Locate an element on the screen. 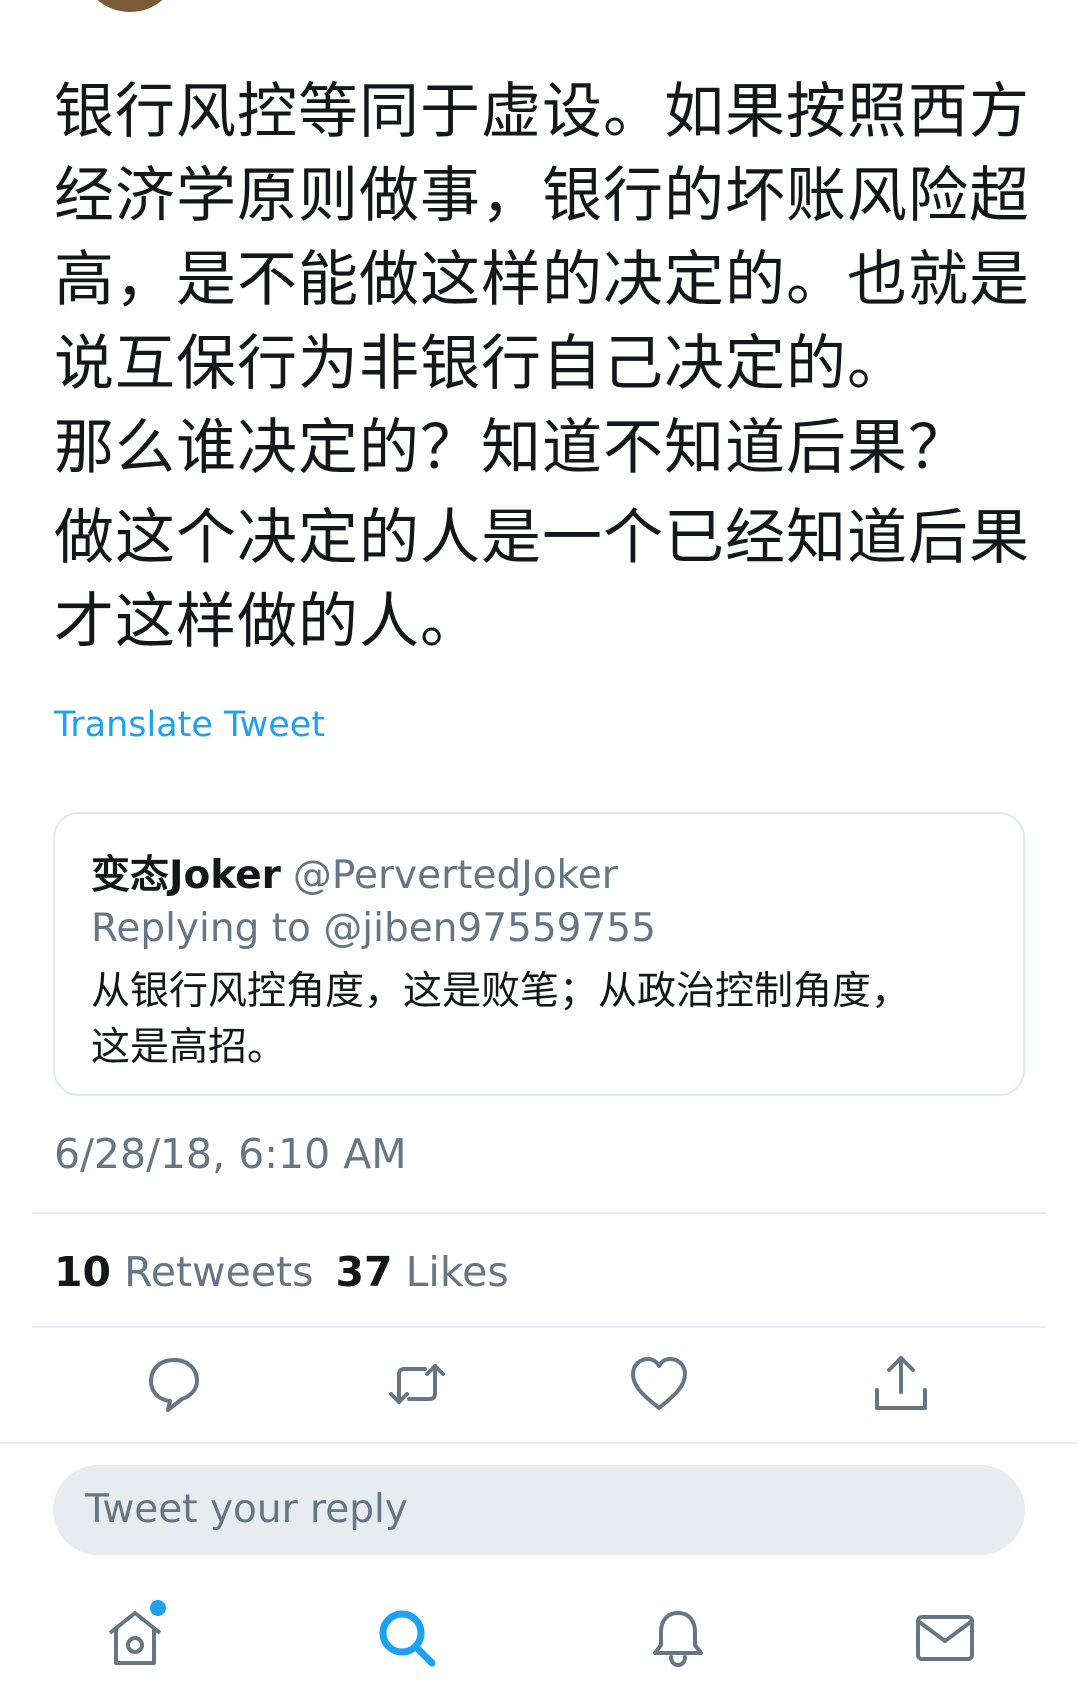  tweet-stats: 10 Retweets 37 Likes is located at coordinates (281, 1272).